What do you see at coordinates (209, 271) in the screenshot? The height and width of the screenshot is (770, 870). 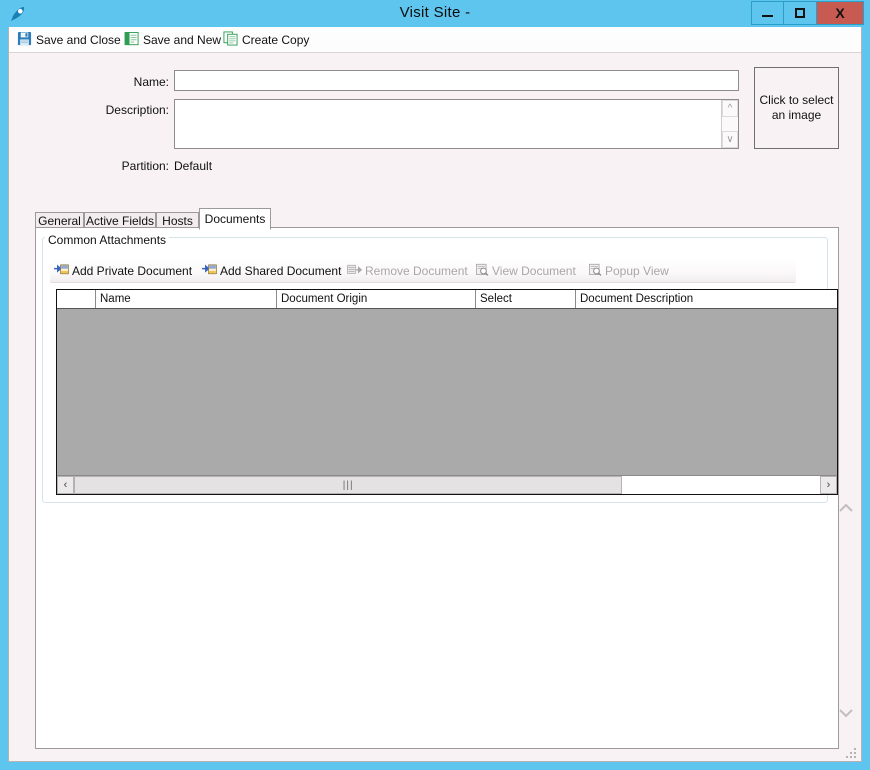 I see `add-shared-document-icon` at bounding box center [209, 271].